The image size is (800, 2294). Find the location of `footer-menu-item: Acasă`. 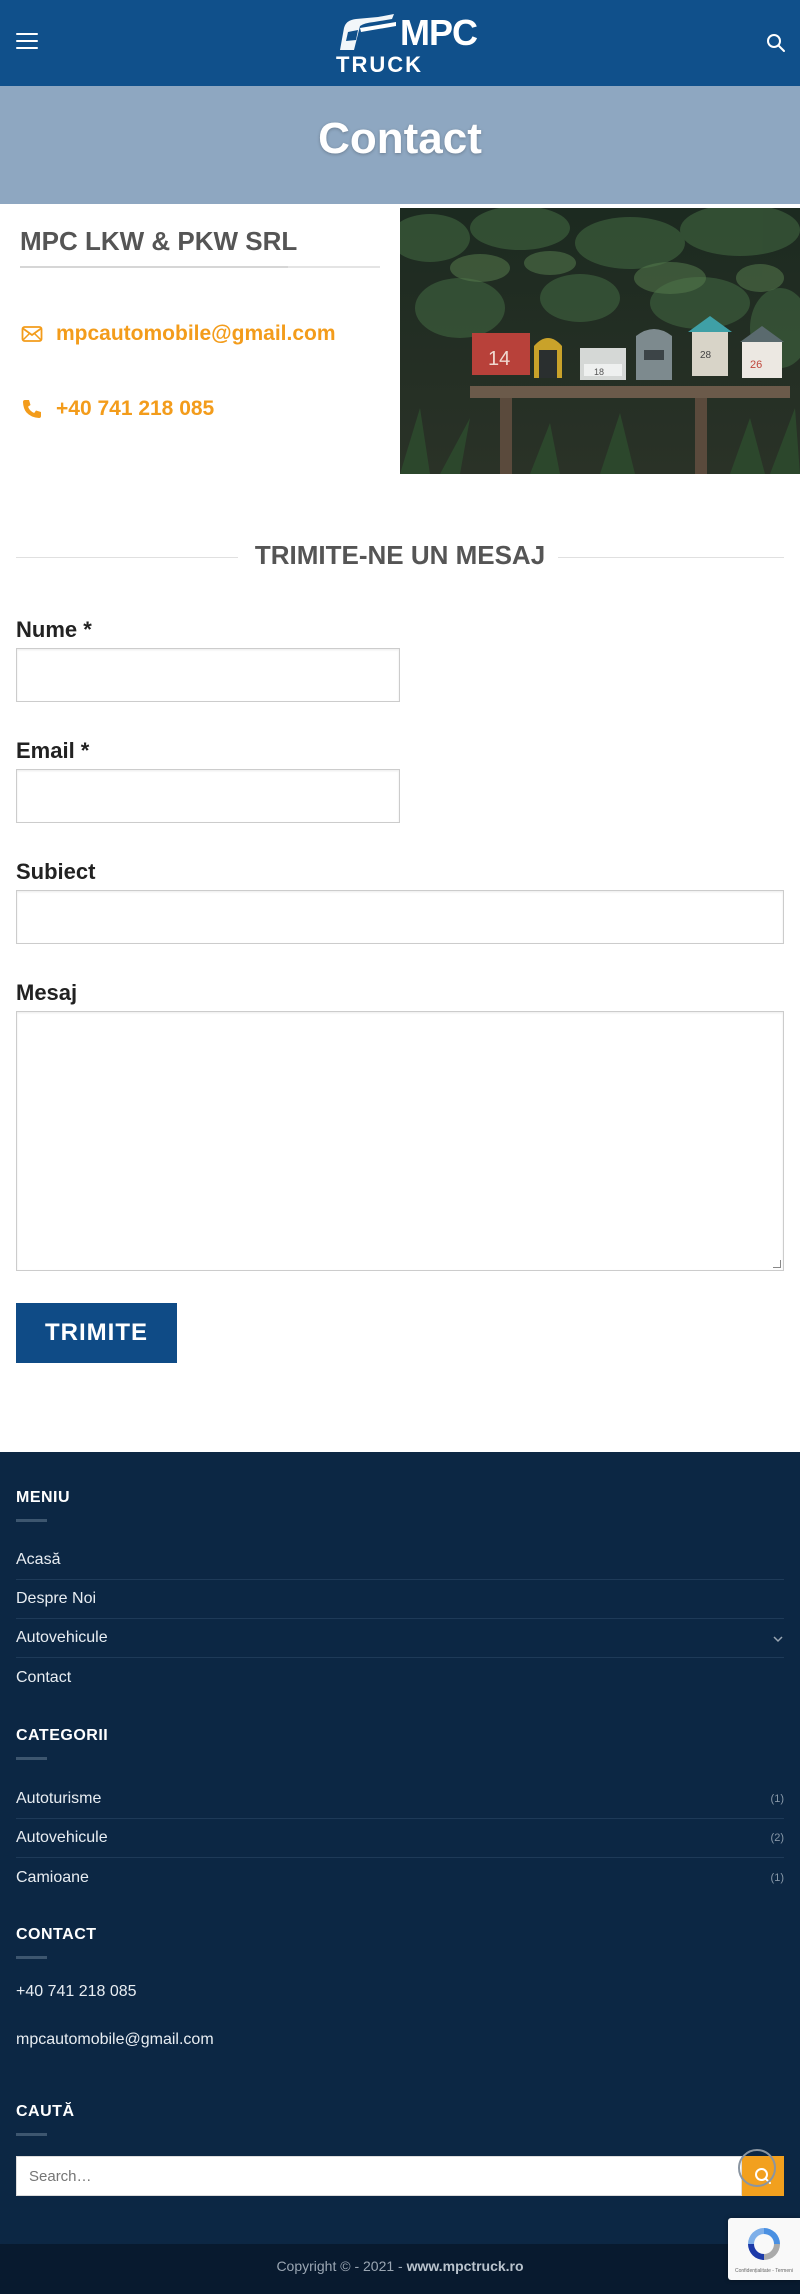

footer-menu-item: Acasă is located at coordinates (400, 1560).